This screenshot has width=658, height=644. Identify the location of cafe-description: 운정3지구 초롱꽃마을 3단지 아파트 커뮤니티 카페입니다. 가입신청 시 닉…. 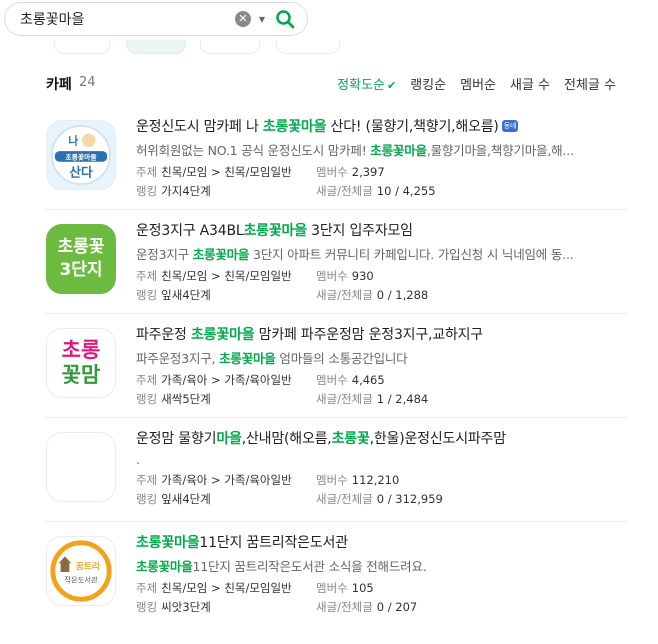
(355, 254).